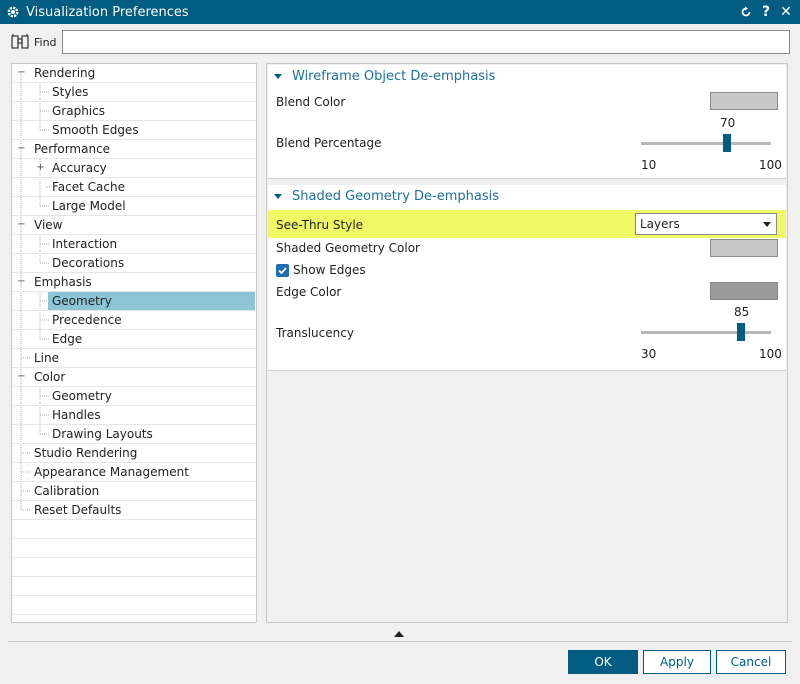 Image resolution: width=800 pixels, height=684 pixels. I want to click on tree-item-label: Emphasis, so click(63, 282).